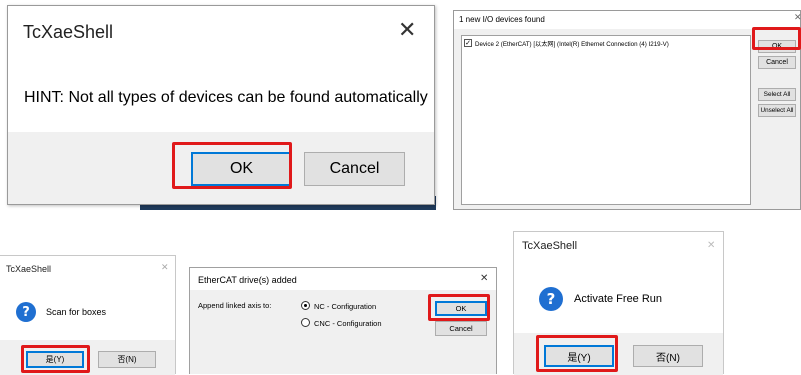  What do you see at coordinates (345, 306) in the screenshot?
I see `nc-option-label: NC - Configuration` at bounding box center [345, 306].